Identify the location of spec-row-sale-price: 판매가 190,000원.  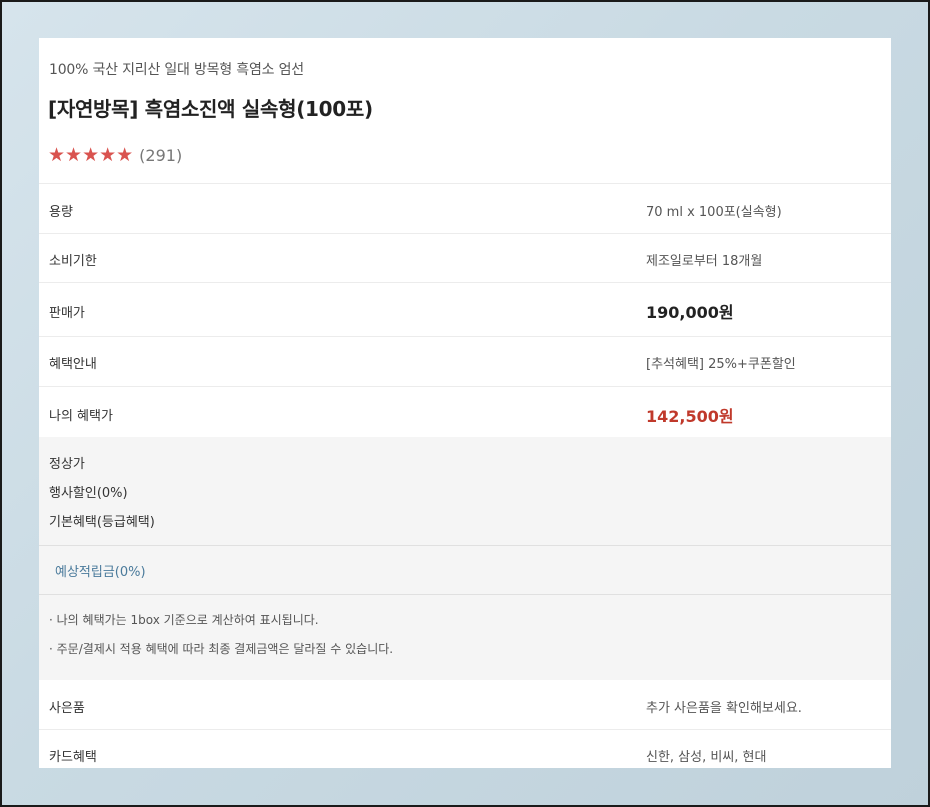
(465, 309).